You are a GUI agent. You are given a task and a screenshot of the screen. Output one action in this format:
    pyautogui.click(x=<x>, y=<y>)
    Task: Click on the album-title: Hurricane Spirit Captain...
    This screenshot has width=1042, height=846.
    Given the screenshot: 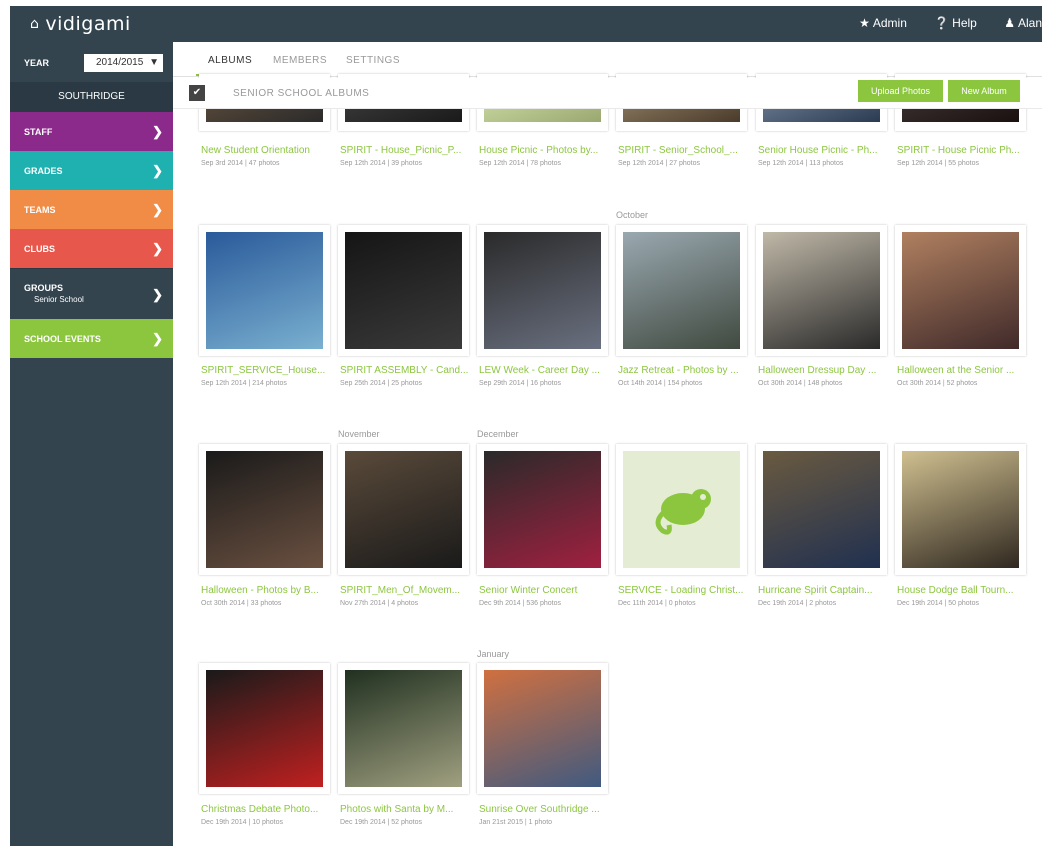 What is the action you would take?
    pyautogui.click(x=825, y=590)
    